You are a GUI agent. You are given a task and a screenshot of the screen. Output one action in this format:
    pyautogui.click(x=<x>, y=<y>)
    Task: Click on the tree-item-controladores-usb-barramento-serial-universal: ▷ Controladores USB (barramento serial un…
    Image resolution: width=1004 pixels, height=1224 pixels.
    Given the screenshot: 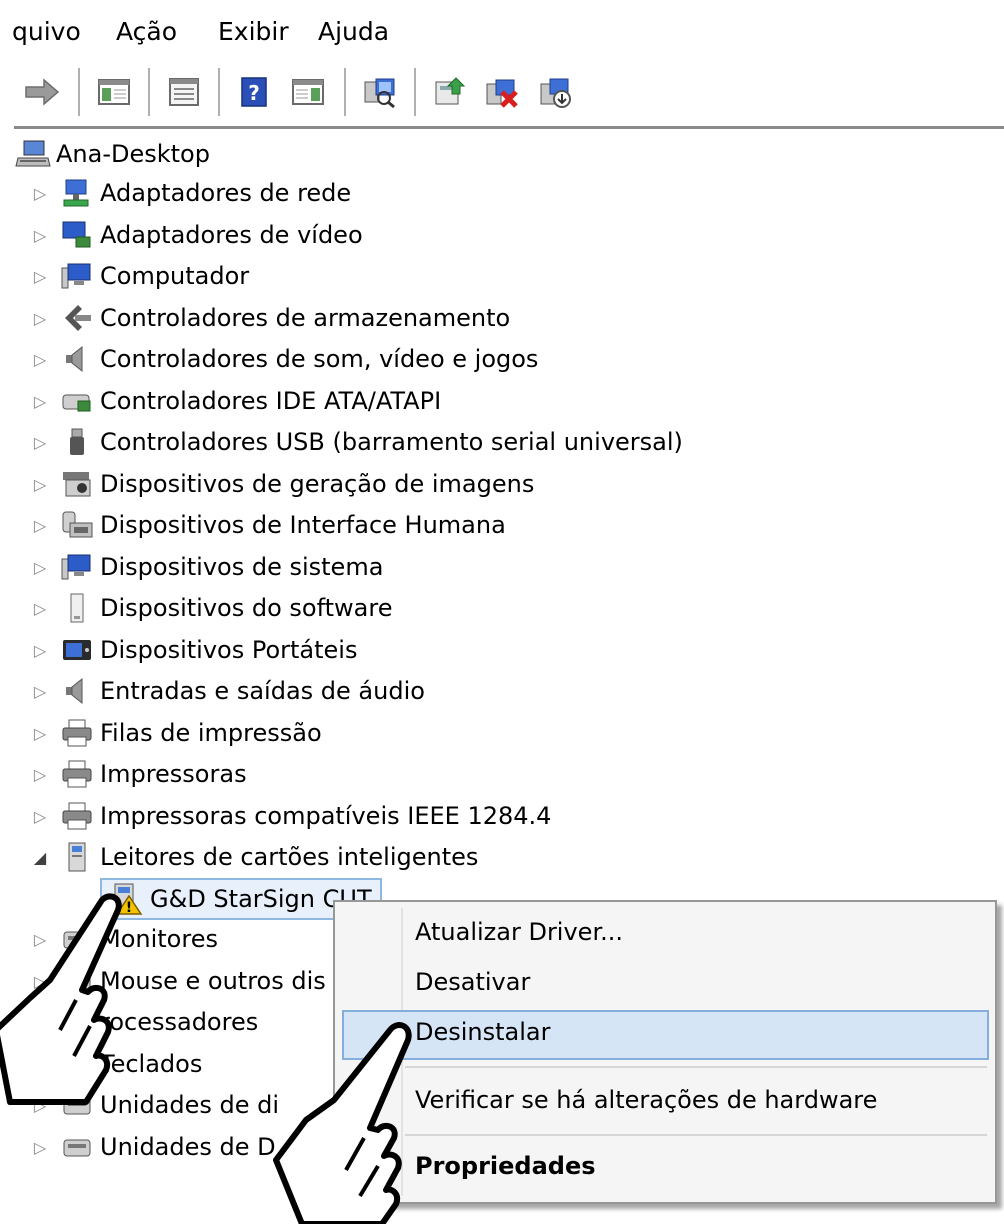 What is the action you would take?
    pyautogui.click(x=356, y=442)
    